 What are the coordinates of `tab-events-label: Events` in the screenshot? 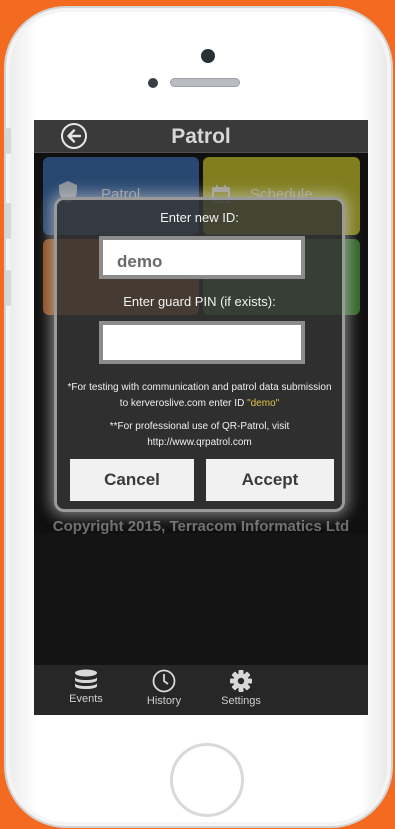 It's located at (86, 699).